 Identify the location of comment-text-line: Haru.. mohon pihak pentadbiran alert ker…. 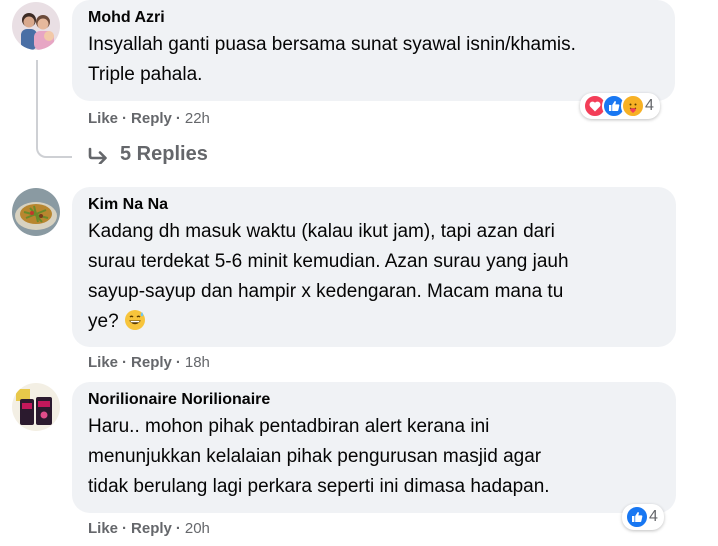
(289, 426).